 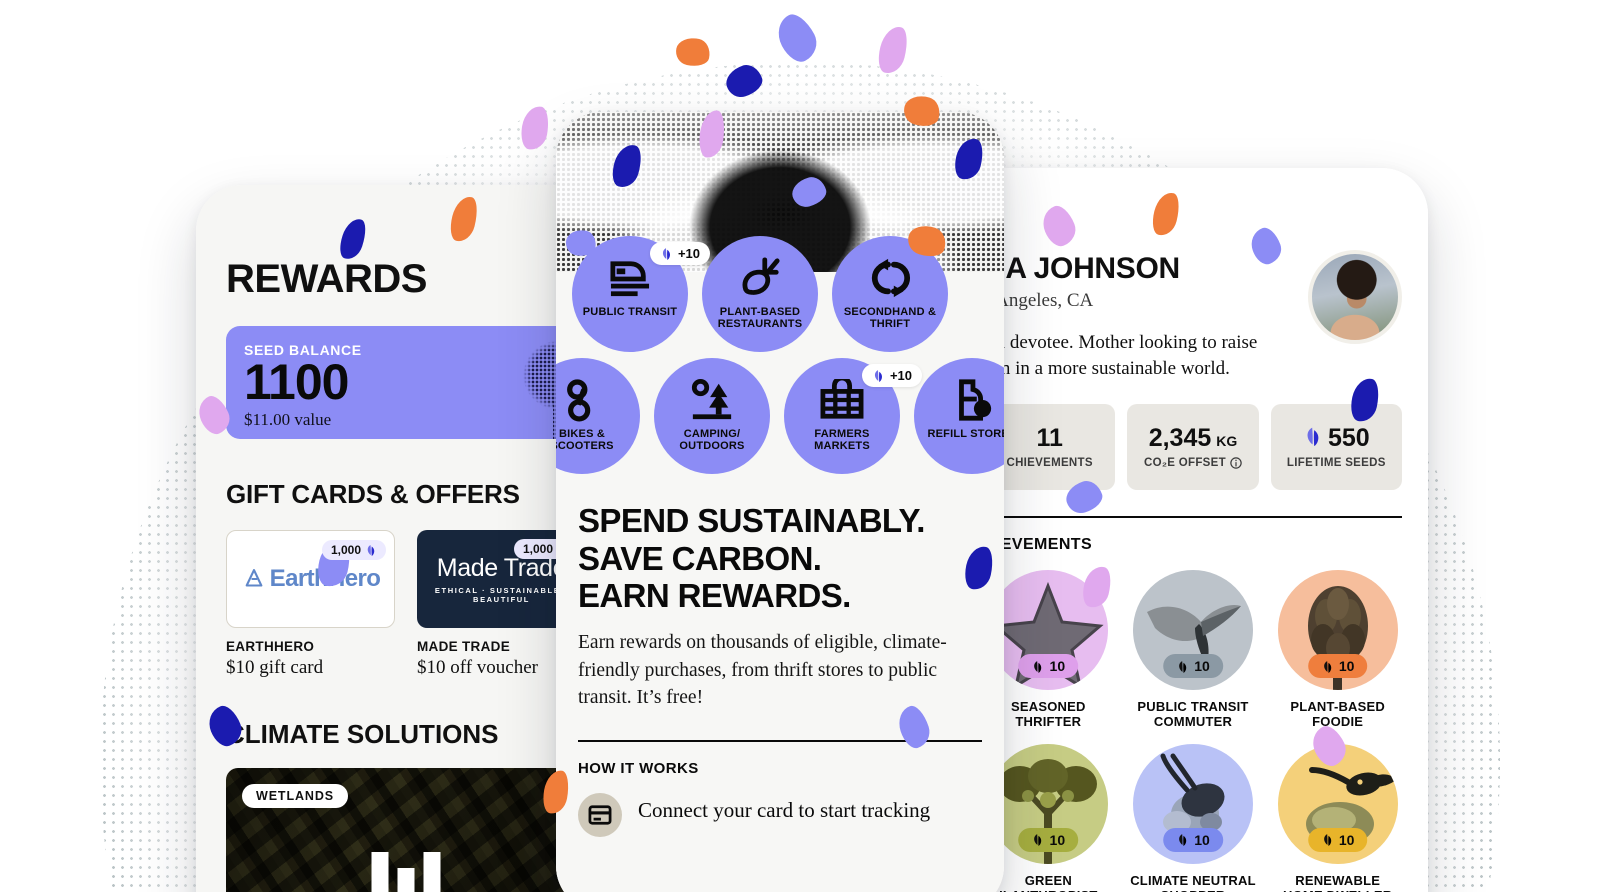 I want to click on stat-label: CO₂E OFFSET, so click(x=1193, y=463).